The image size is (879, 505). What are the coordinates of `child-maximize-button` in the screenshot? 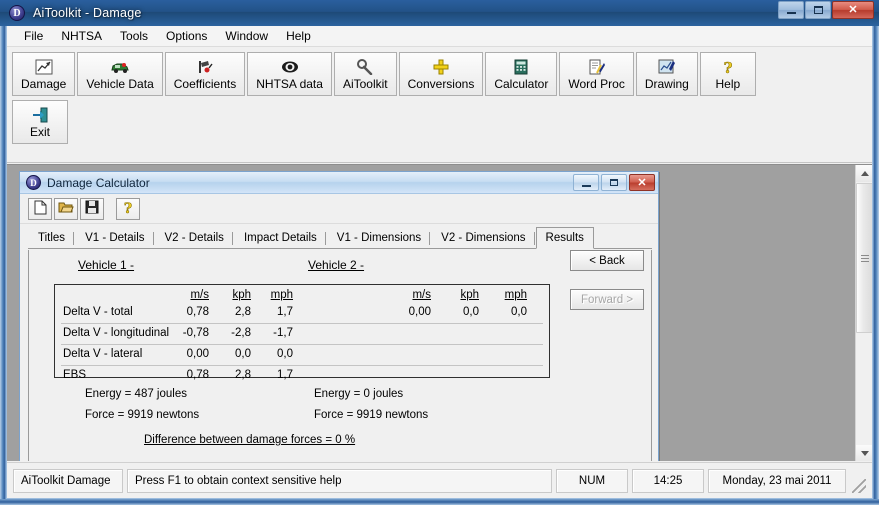 It's located at (614, 182).